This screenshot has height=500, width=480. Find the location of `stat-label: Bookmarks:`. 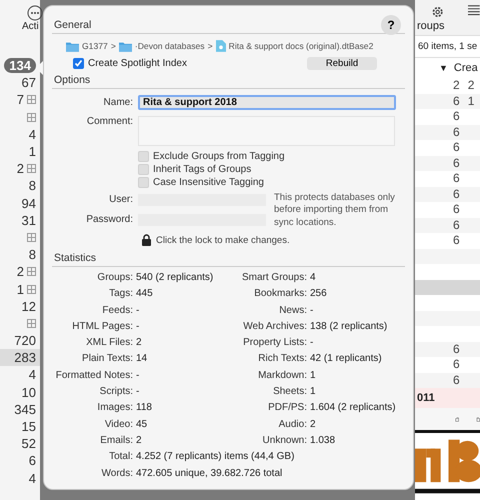

stat-label: Bookmarks: is located at coordinates (280, 294).